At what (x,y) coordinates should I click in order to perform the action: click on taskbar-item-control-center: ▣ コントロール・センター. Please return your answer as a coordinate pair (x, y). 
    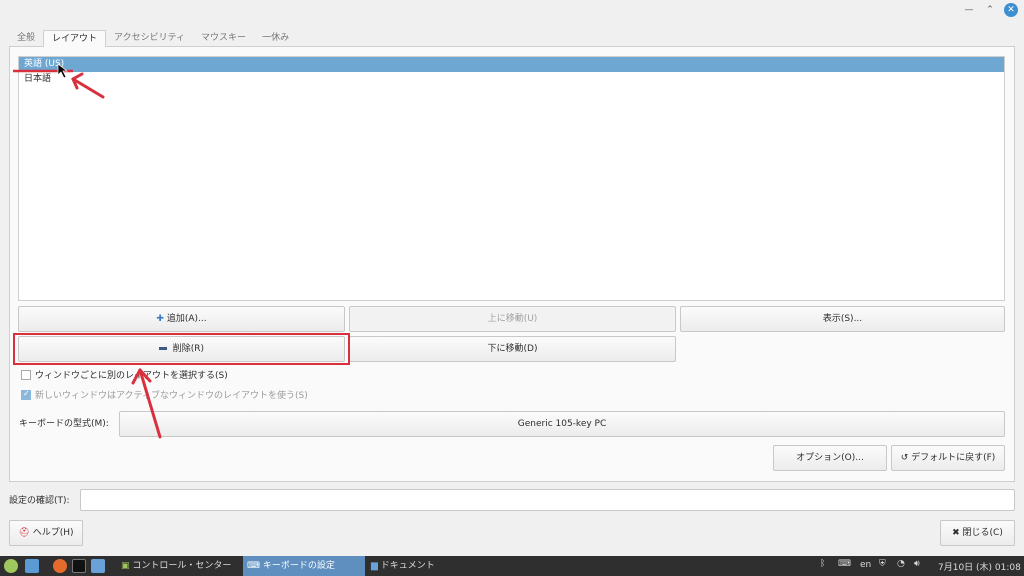
    Looking at the image, I should click on (179, 566).